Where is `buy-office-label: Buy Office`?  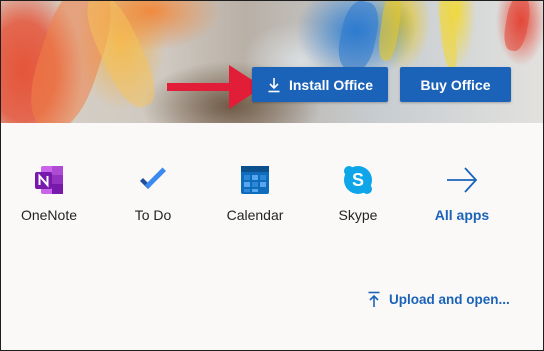
buy-office-label: Buy Office is located at coordinates (455, 84).